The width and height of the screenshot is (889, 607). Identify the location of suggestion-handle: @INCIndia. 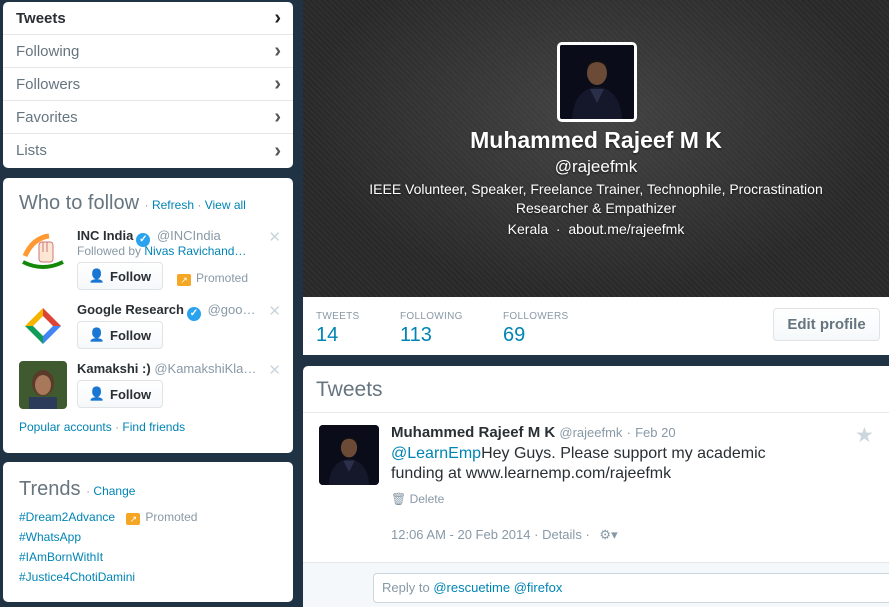
(188, 235).